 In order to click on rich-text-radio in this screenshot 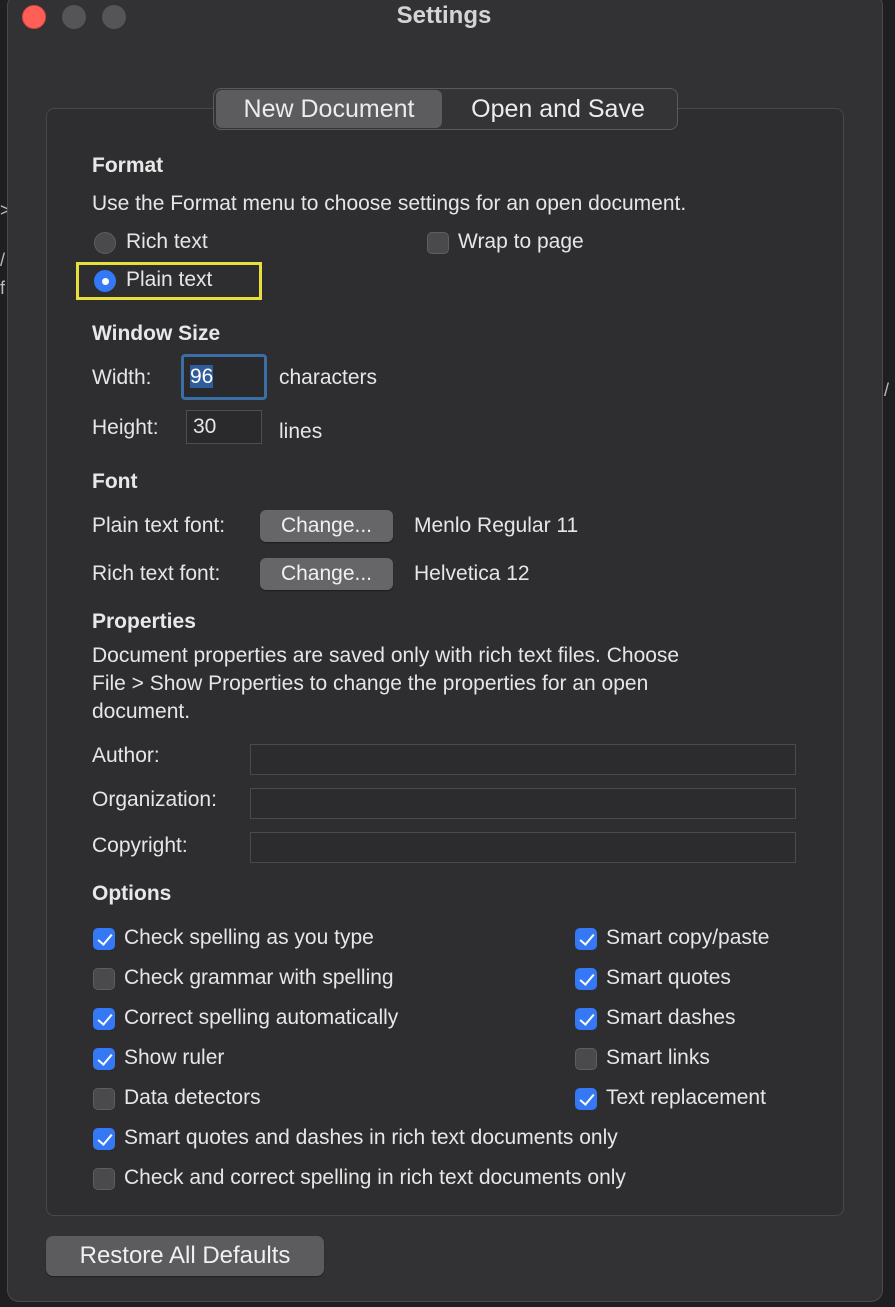, I will do `click(105, 243)`.